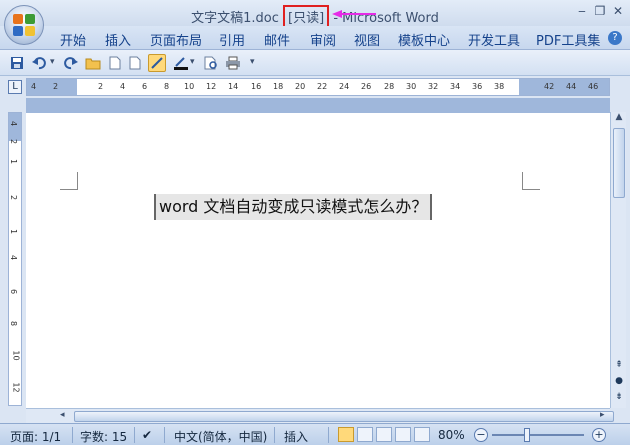 The image size is (630, 445). Describe the element at coordinates (433, 86) in the screenshot. I see `ruler-tick: 32` at that location.